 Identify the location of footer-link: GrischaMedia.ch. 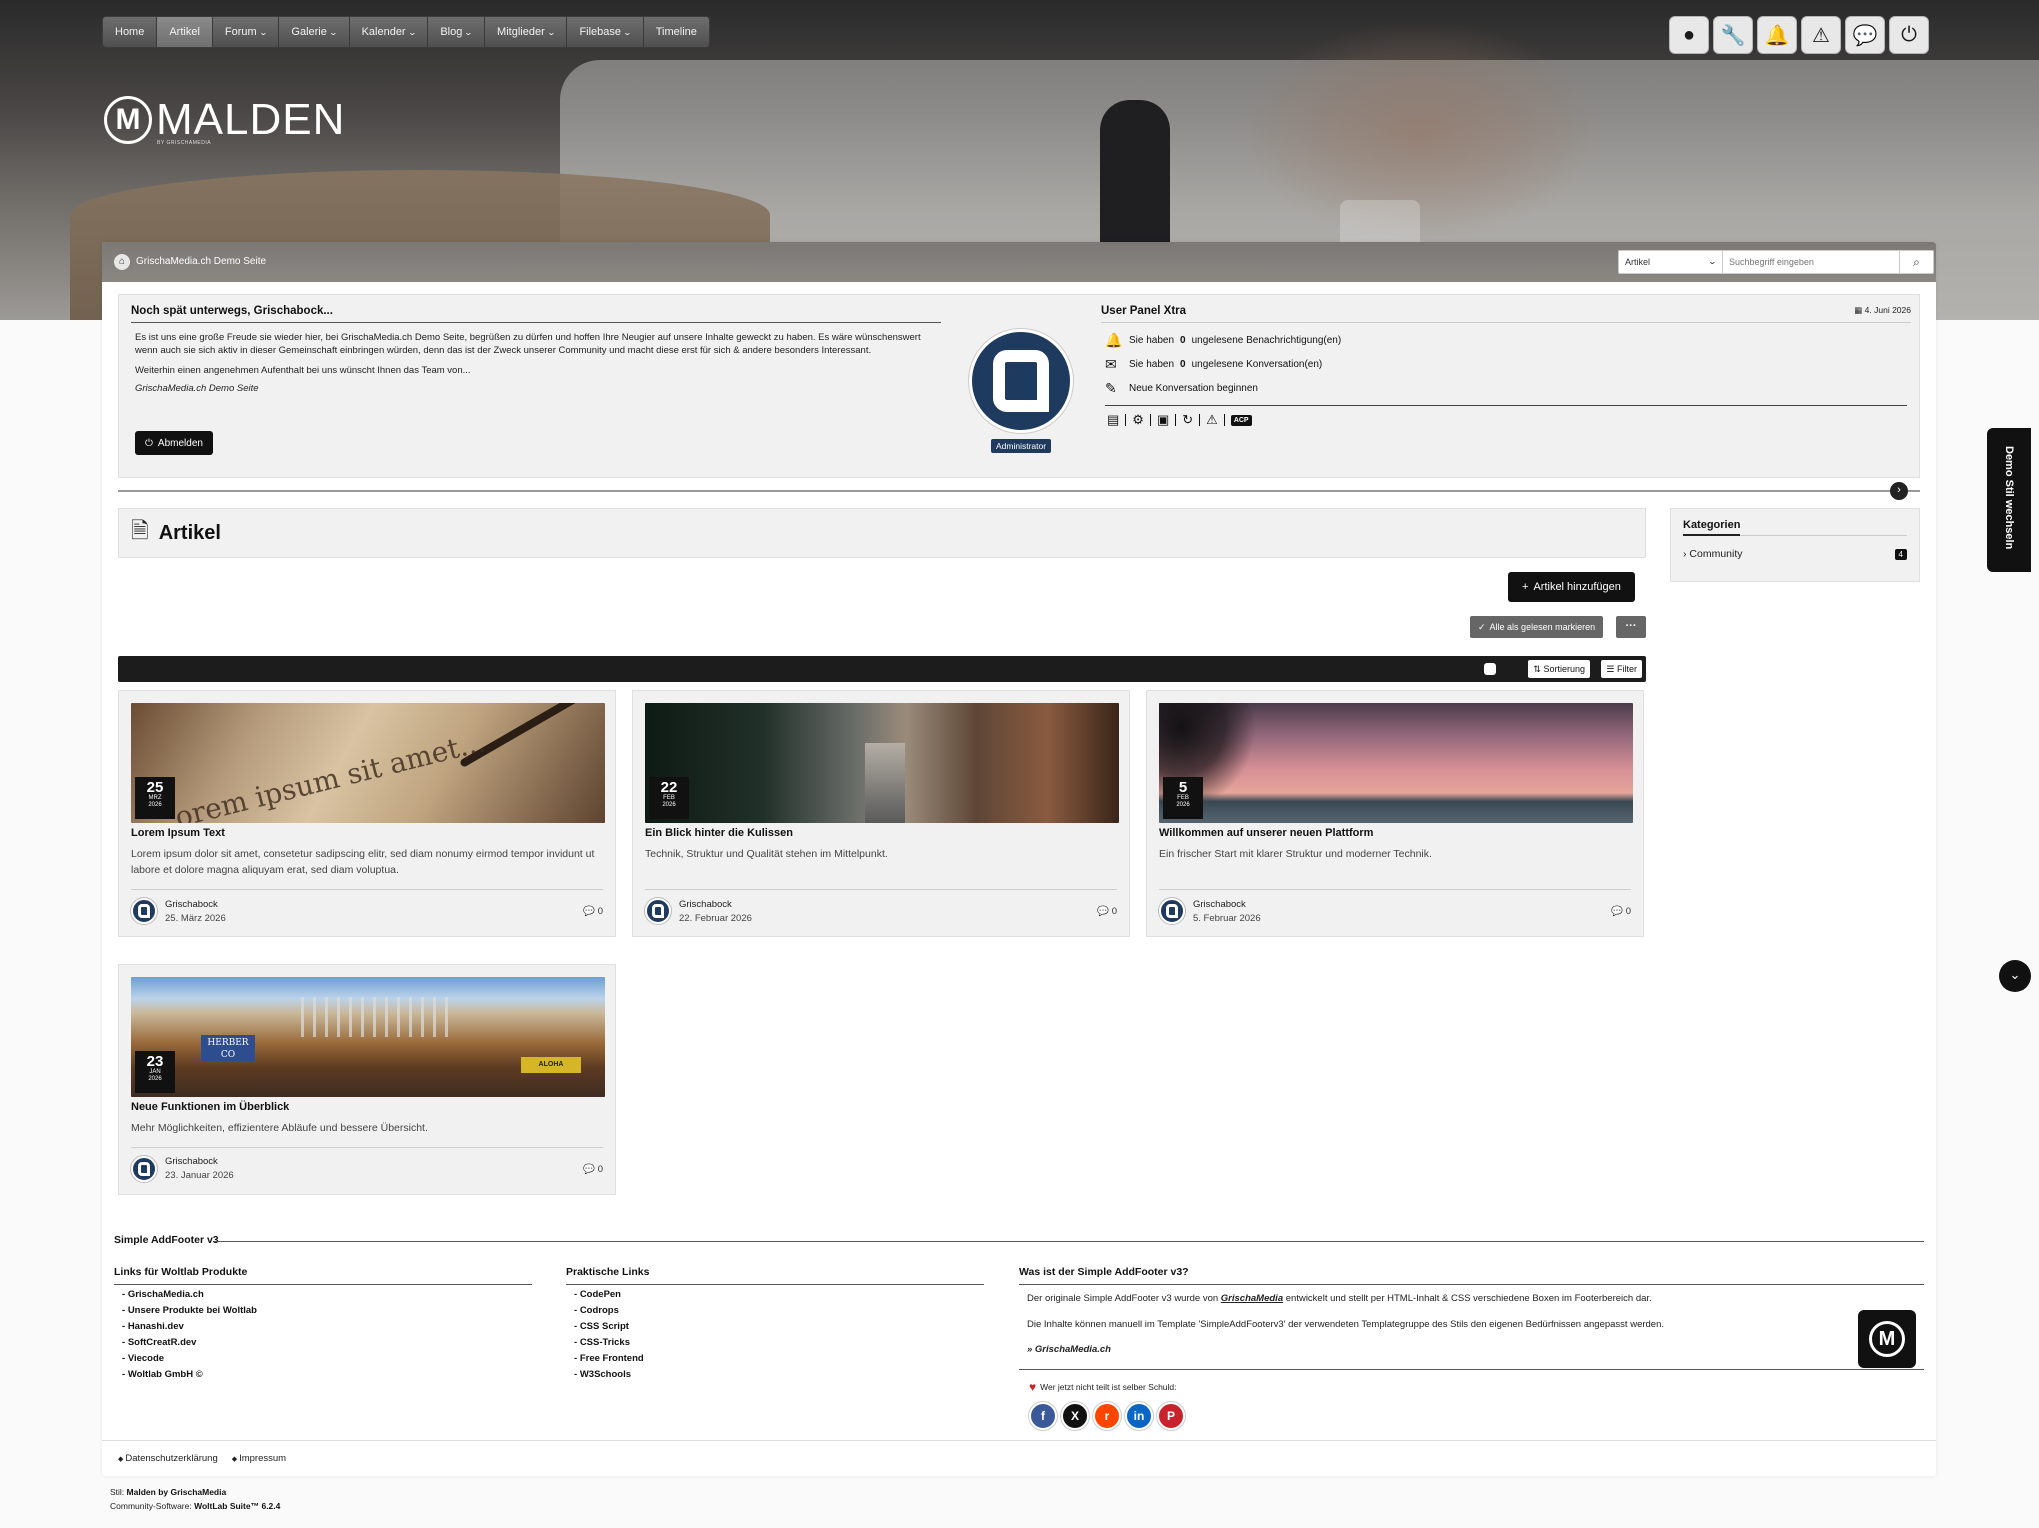
(327, 1295).